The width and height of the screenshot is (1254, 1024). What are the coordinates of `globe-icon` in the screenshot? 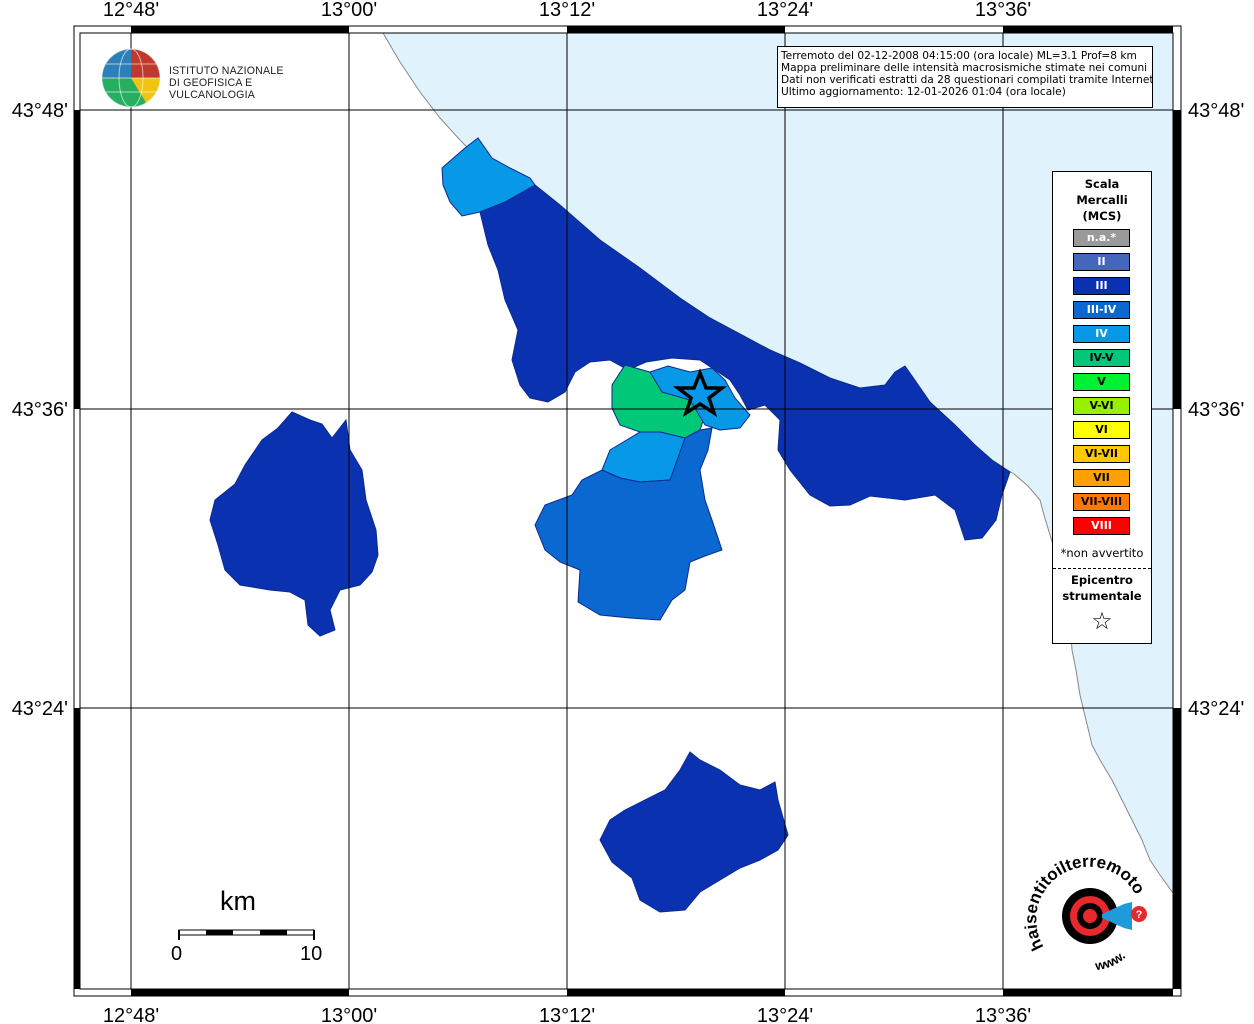 It's located at (131, 78).